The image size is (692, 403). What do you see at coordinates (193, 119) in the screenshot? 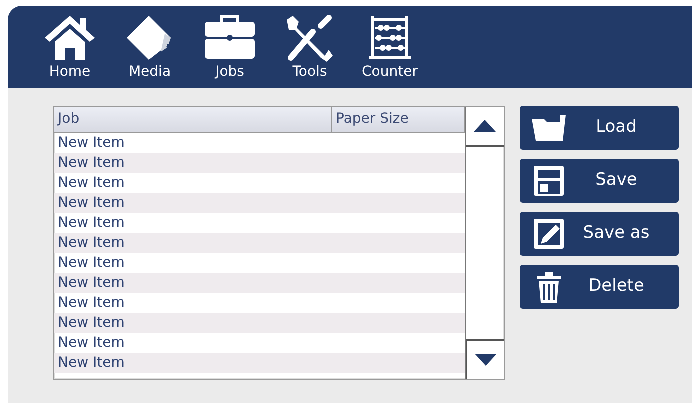
I see `column-header: Job` at bounding box center [193, 119].